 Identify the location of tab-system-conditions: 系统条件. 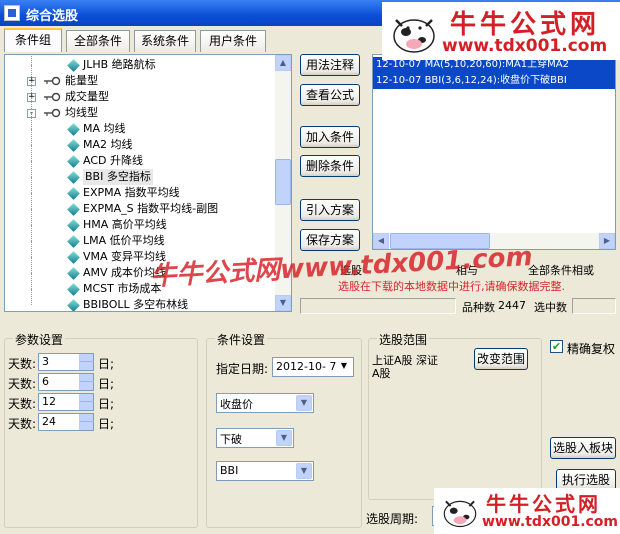
(165, 41).